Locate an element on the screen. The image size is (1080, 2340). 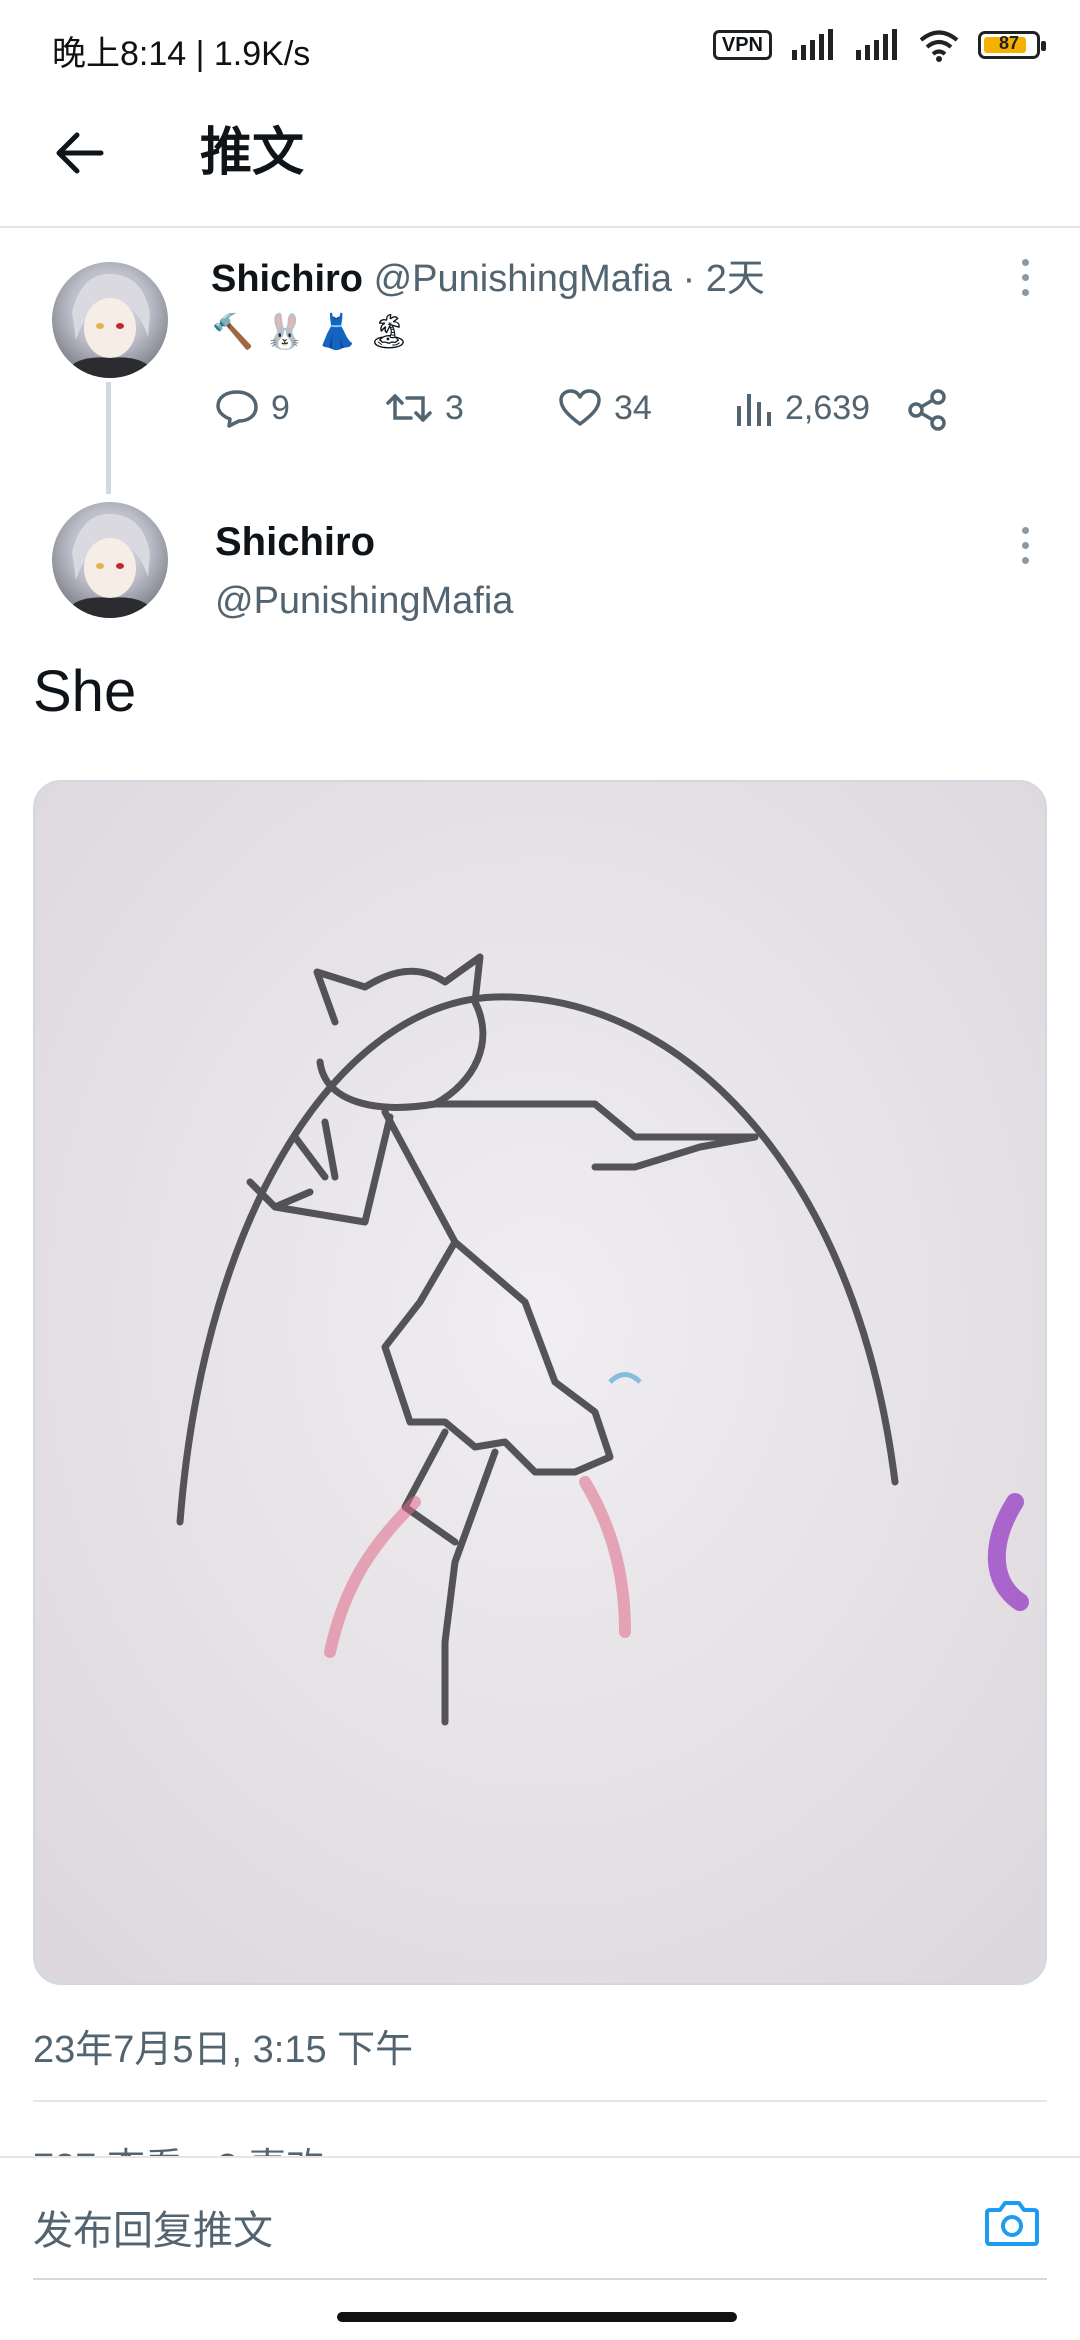
rabbit-emoji: 🐰 is located at coordinates (285, 332).